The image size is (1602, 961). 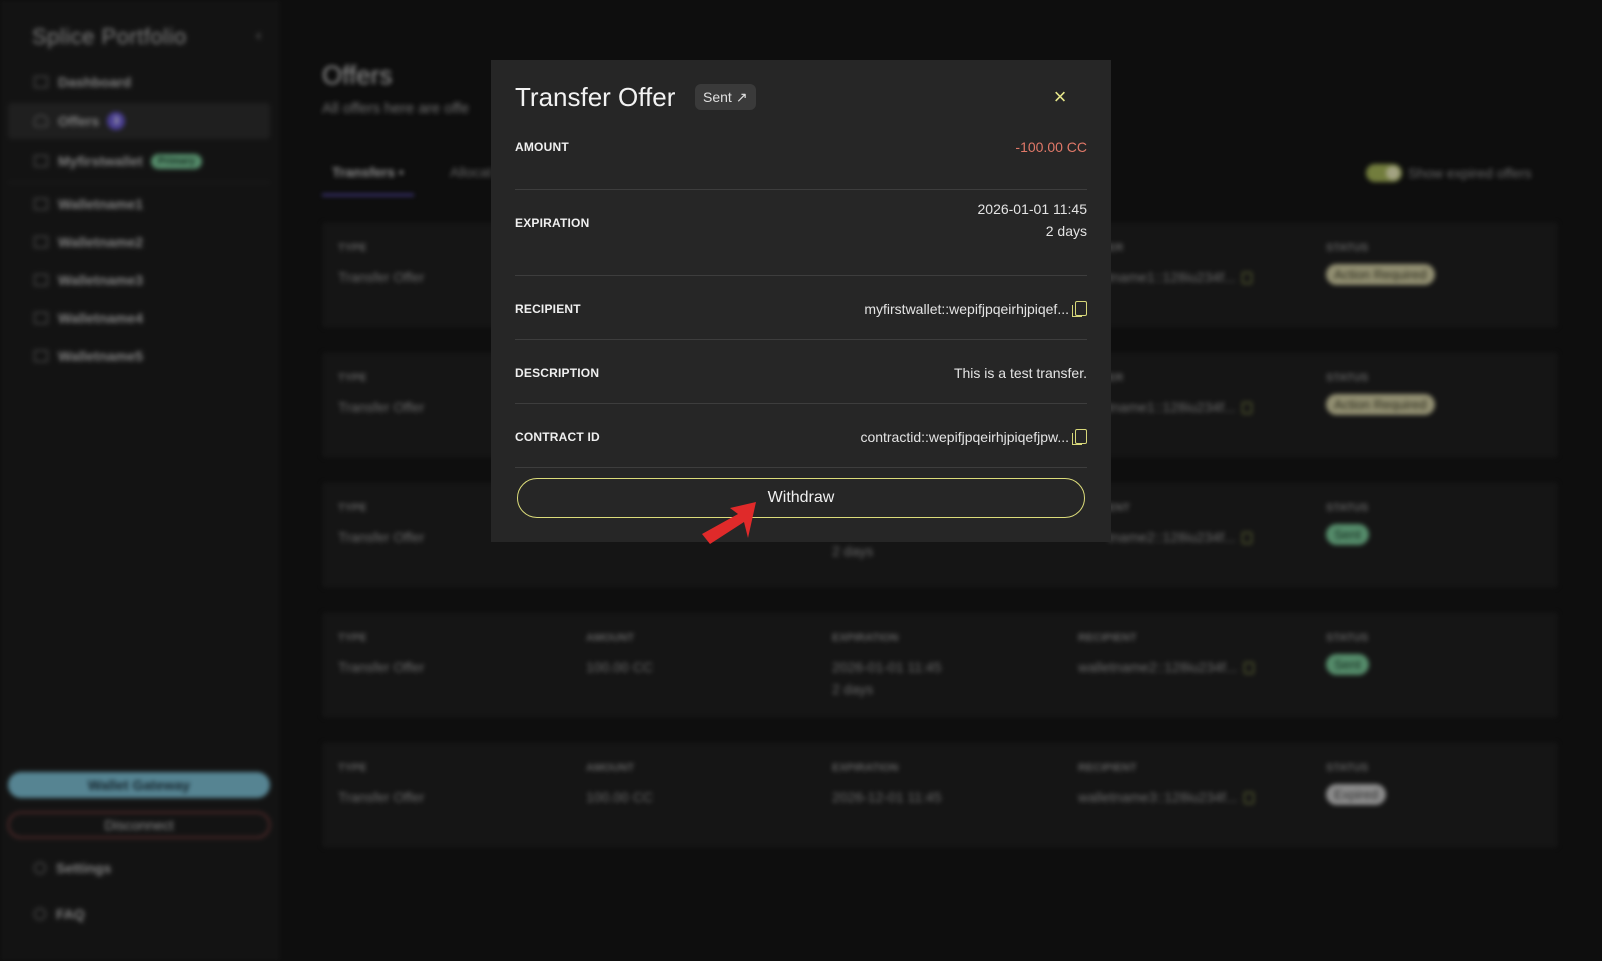 I want to click on contract-id-label: CONTRACT ID, so click(x=557, y=437).